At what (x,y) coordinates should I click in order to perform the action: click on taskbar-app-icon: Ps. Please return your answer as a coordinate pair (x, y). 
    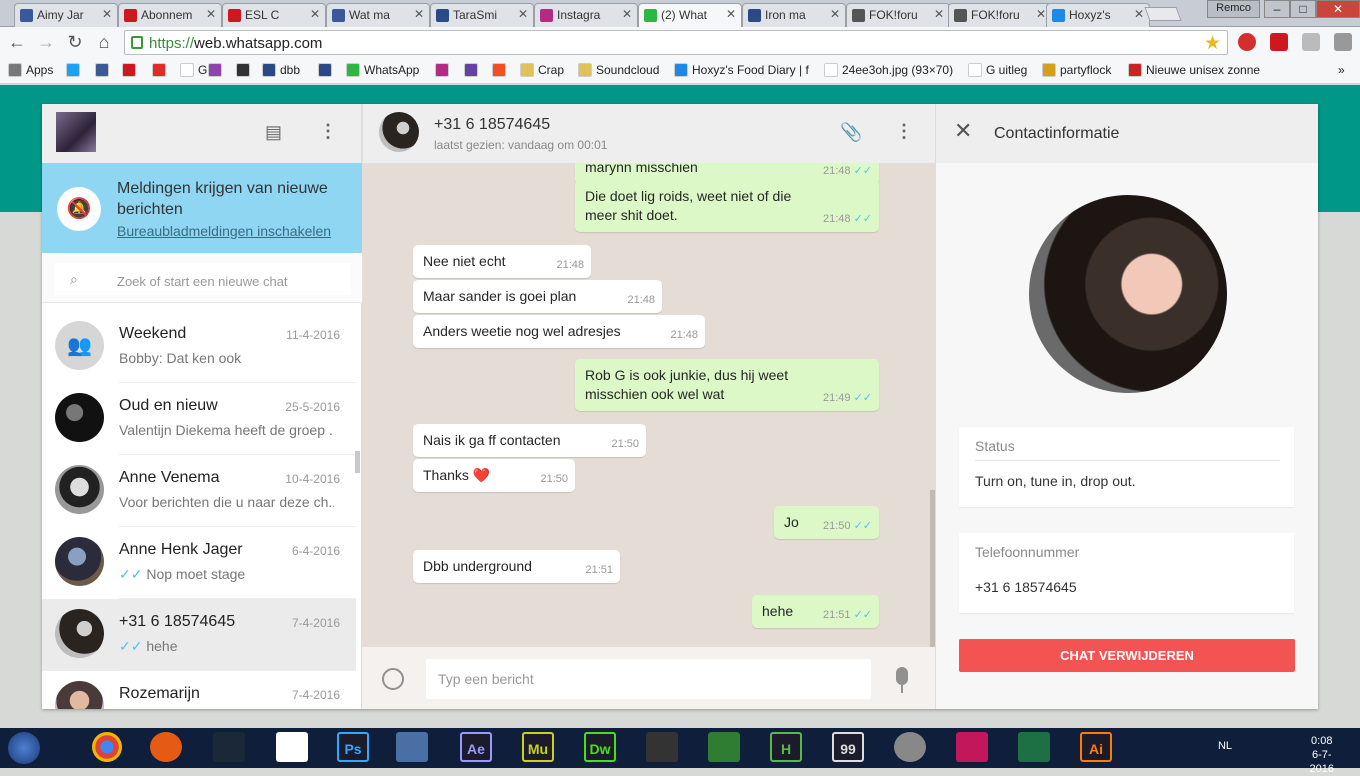
    Looking at the image, I should click on (353, 747).